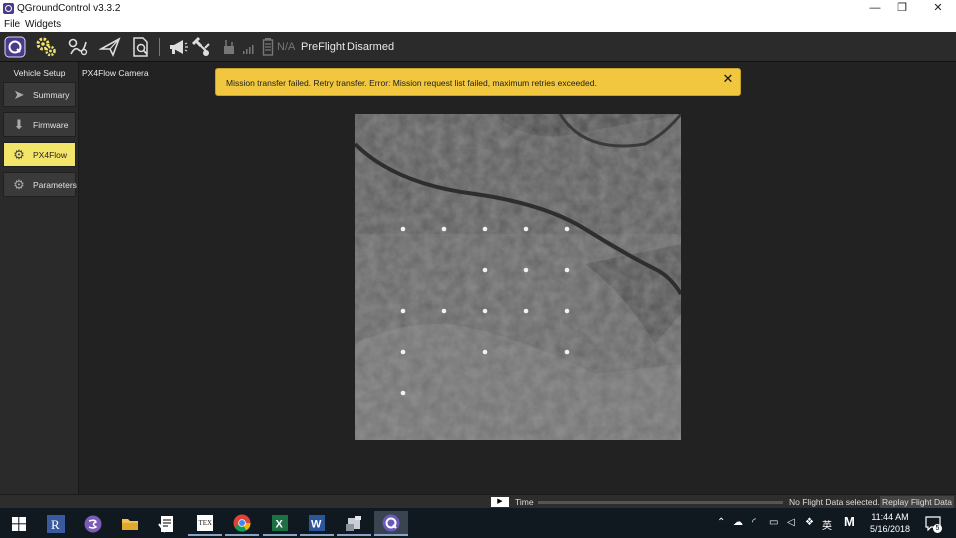  What do you see at coordinates (69, 8) in the screenshot?
I see `window-title: QGroundControl v3.3.2` at bounding box center [69, 8].